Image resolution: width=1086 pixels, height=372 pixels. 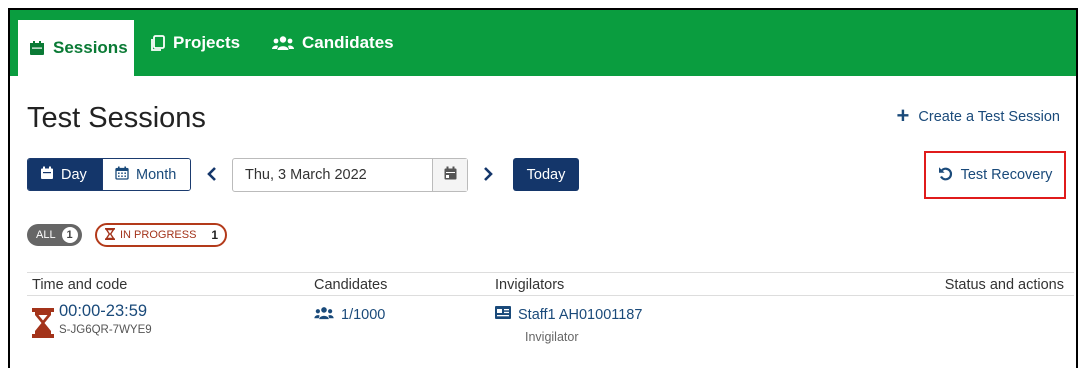 What do you see at coordinates (529, 285) in the screenshot?
I see `column-header-invigilators: Invigilators` at bounding box center [529, 285].